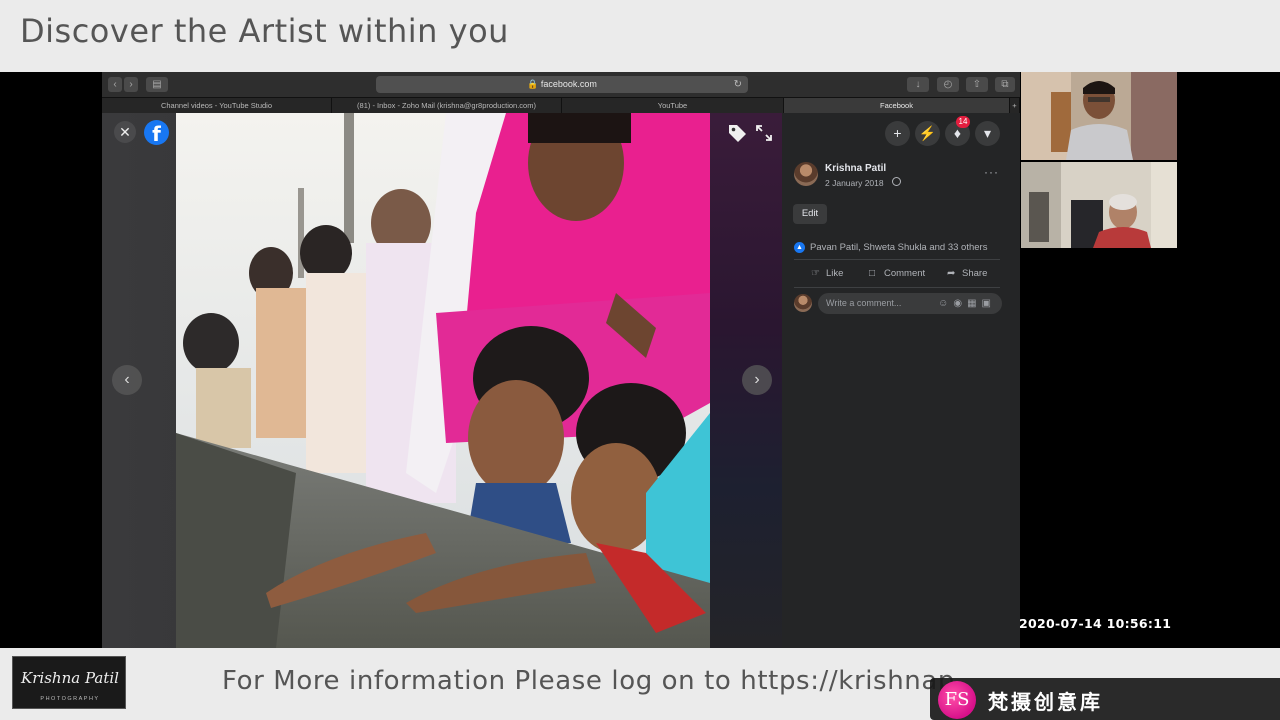 The image size is (1280, 720). Describe the element at coordinates (991, 172) in the screenshot. I see `more-icon: ···` at that location.